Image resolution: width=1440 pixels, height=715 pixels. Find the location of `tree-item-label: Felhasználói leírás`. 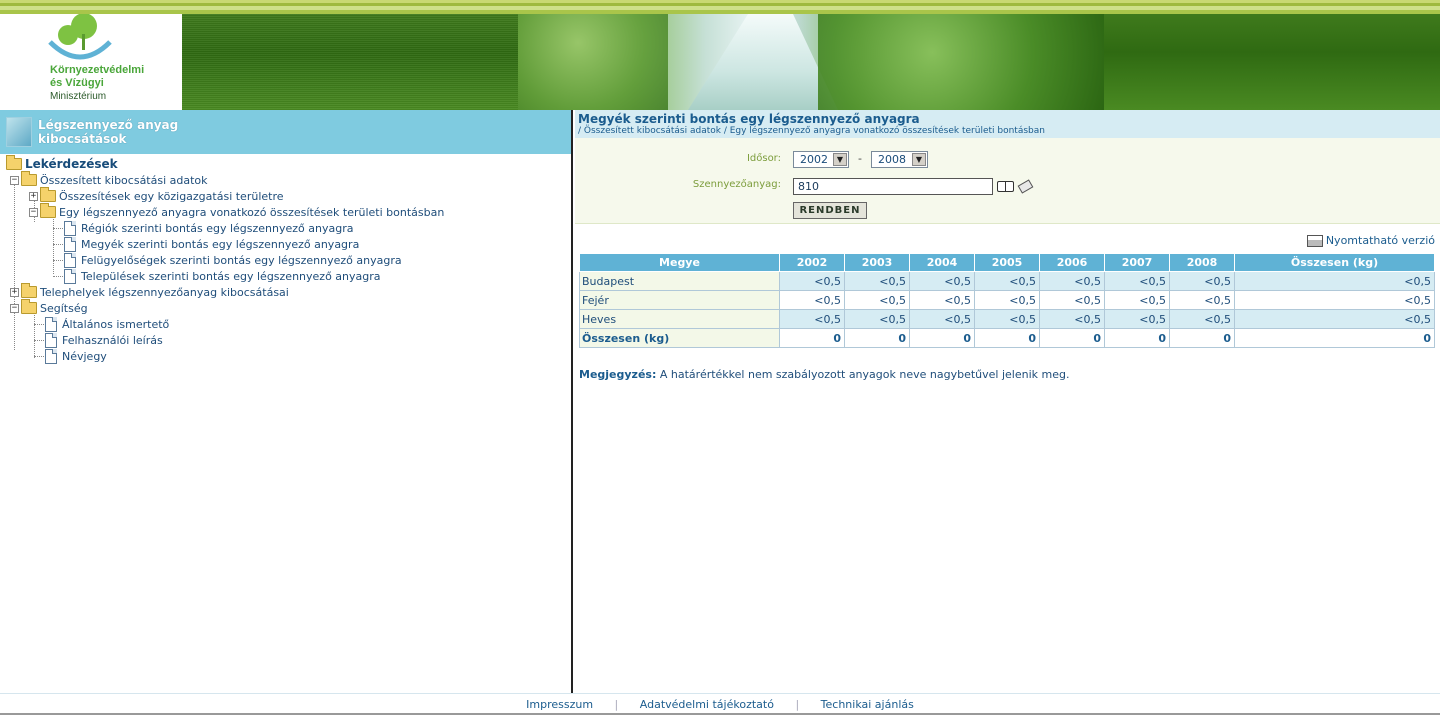

tree-item-label: Felhasználói leírás is located at coordinates (112, 340).